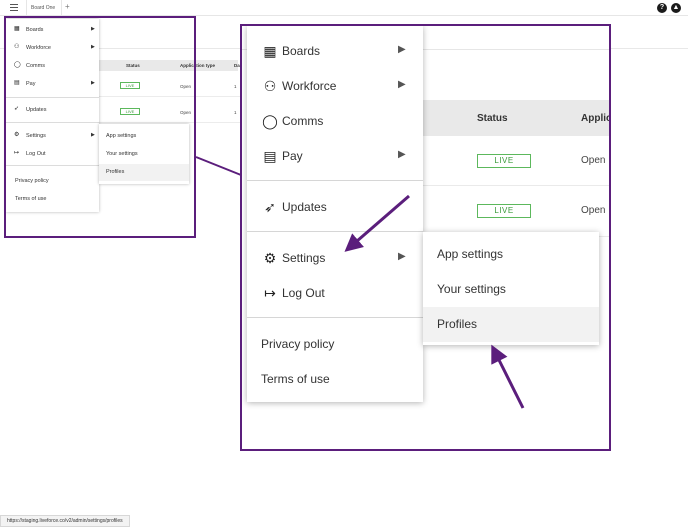 Image resolution: width=688 pixels, height=528 pixels. Describe the element at coordinates (14, 7) in the screenshot. I see `hamburger-menu-icon` at that location.